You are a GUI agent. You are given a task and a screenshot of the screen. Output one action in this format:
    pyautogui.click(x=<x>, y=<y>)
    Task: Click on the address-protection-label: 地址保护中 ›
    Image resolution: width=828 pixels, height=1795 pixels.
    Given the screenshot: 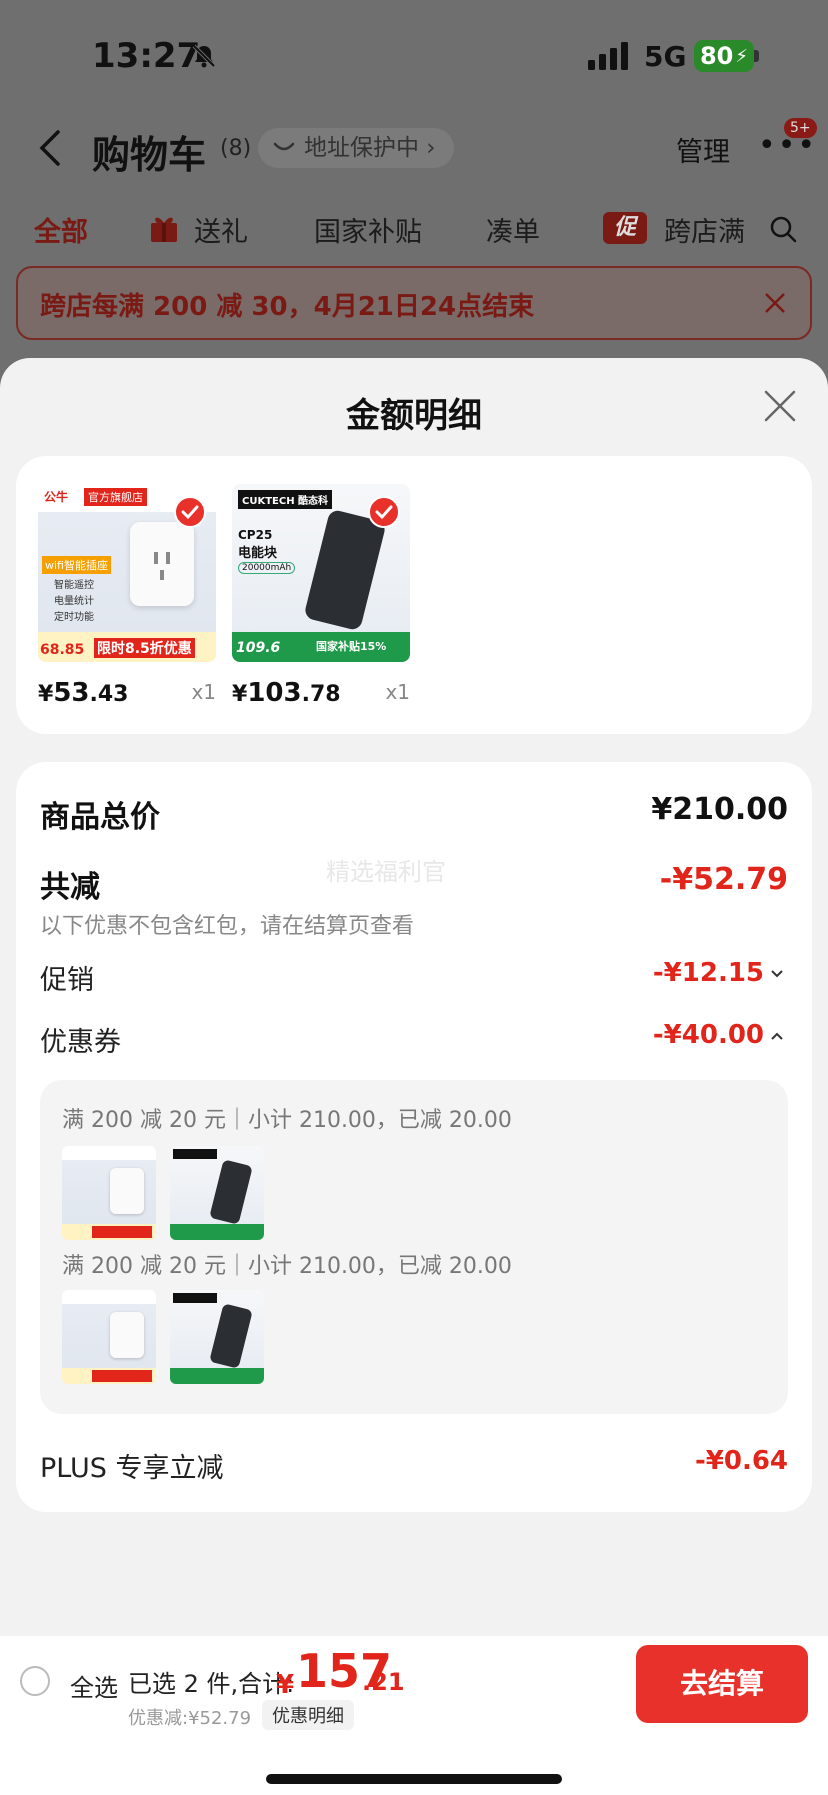 What is the action you would take?
    pyautogui.click(x=370, y=148)
    